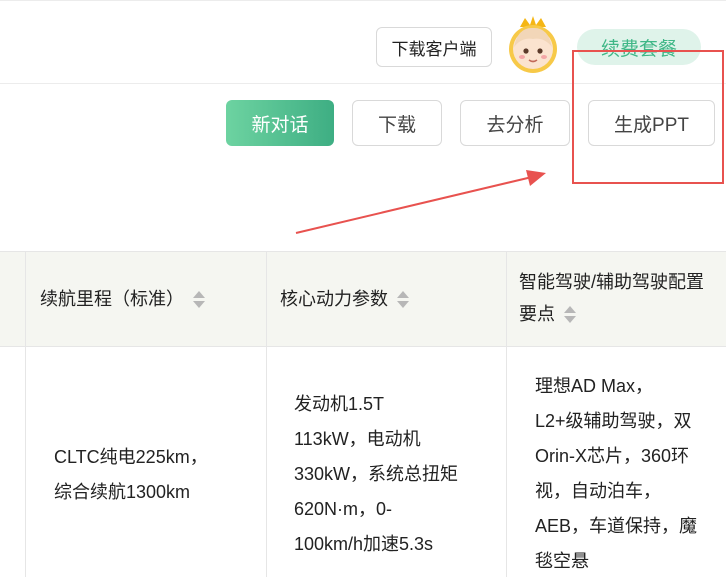 The height and width of the screenshot is (577, 726). I want to click on column-header-label: 续航里程（标准）, so click(112, 299).